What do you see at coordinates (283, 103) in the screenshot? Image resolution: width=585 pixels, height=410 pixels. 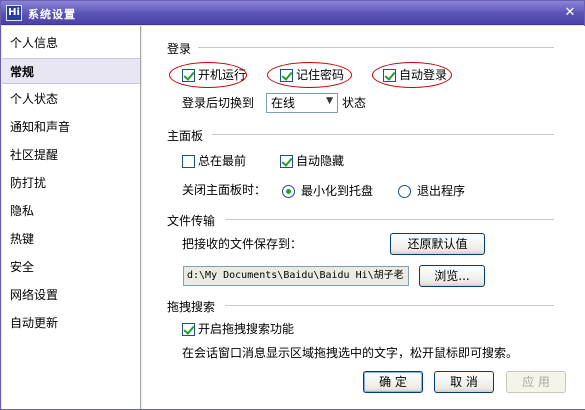 I see `status-select-value: 在线` at bounding box center [283, 103].